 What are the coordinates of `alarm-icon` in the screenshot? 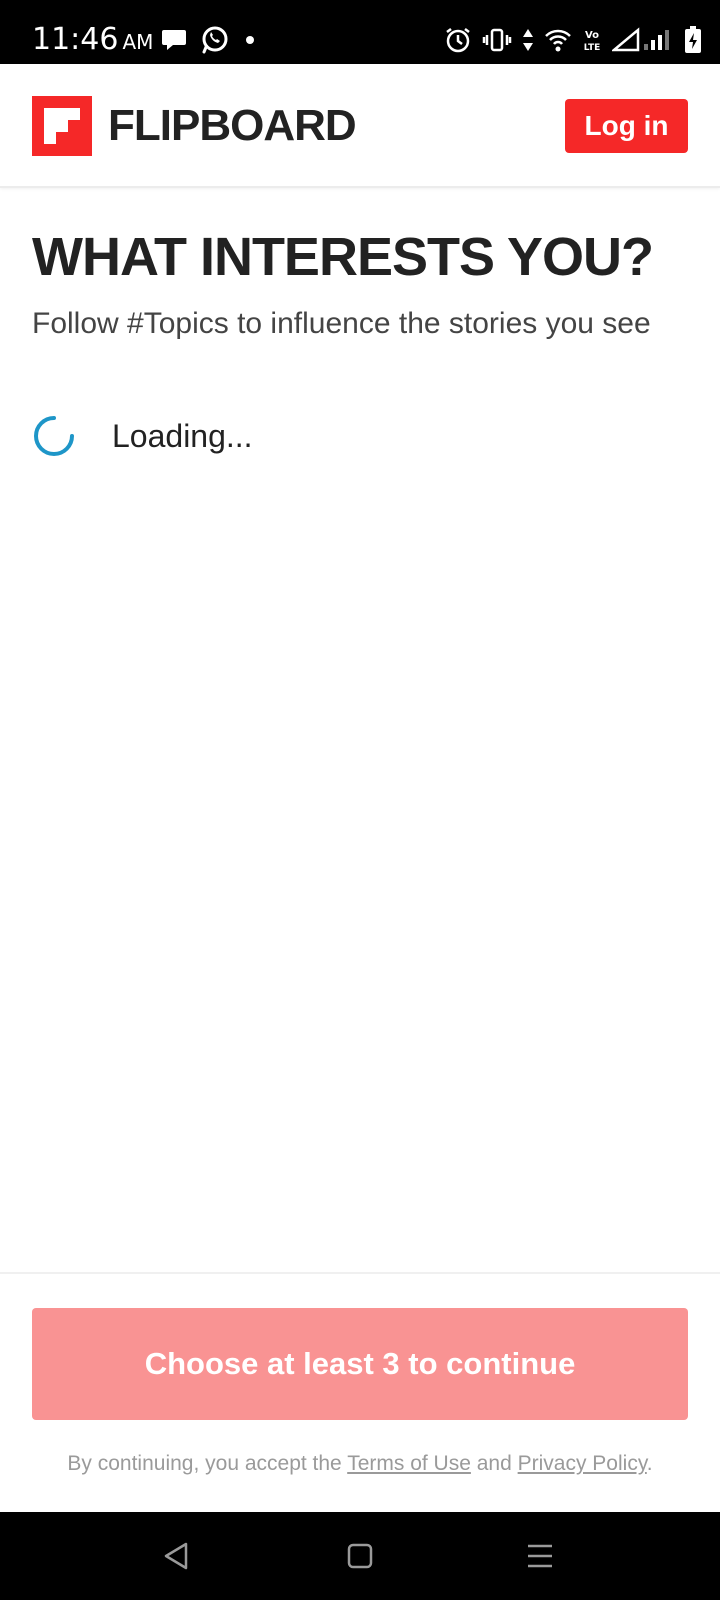 It's located at (458, 40).